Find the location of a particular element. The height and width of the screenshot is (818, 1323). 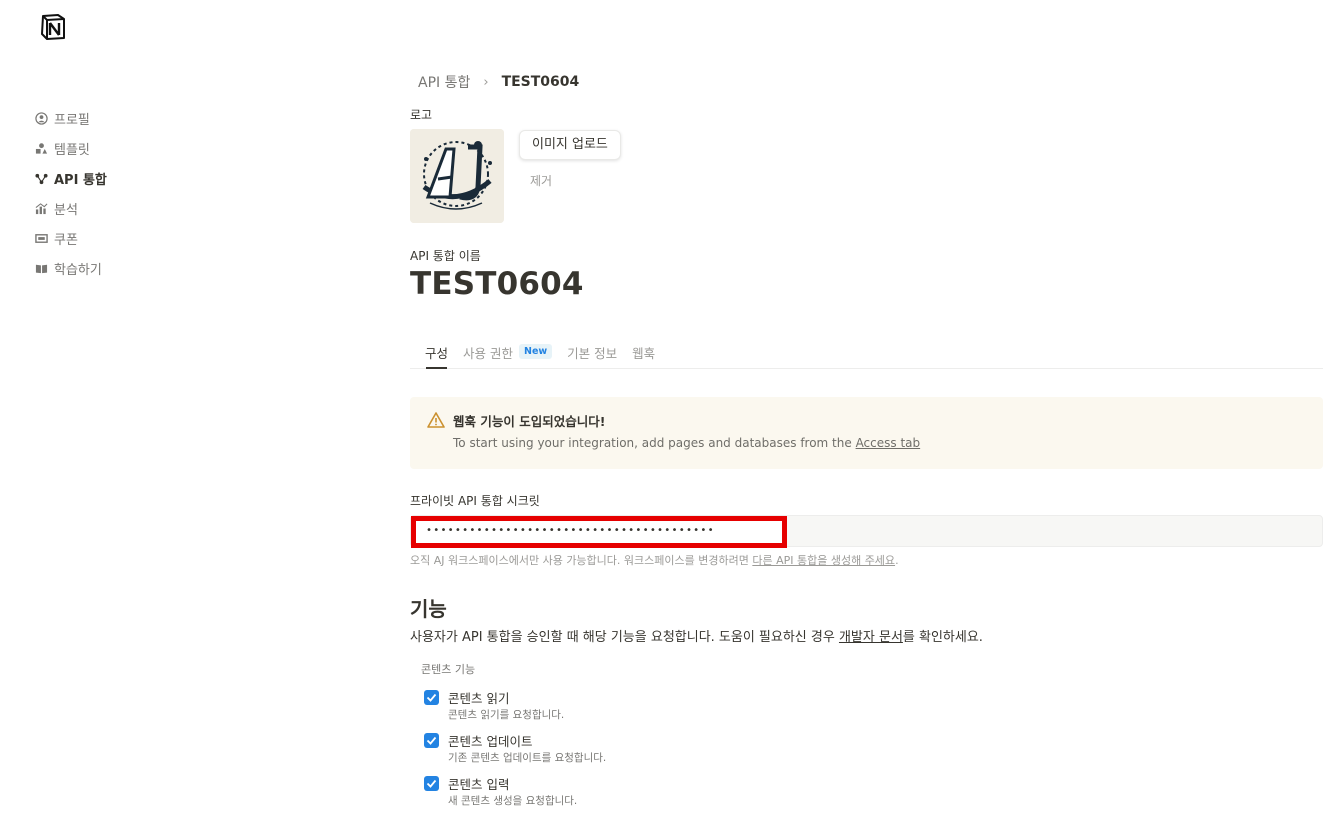

redaction-box: •••••••••••••••••••••••••••••••••••••••• is located at coordinates (599, 532).